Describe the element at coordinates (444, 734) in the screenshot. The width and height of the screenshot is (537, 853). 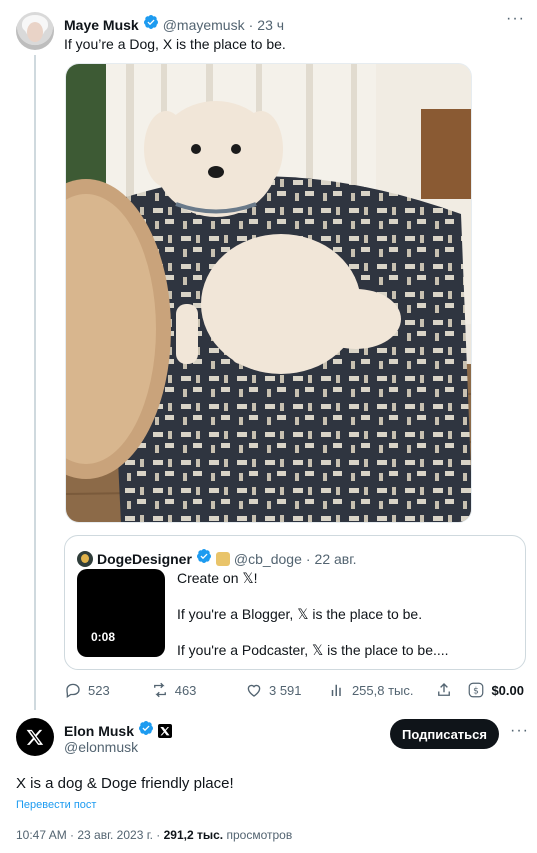
I see `subscribe-button: Подписаться` at that location.